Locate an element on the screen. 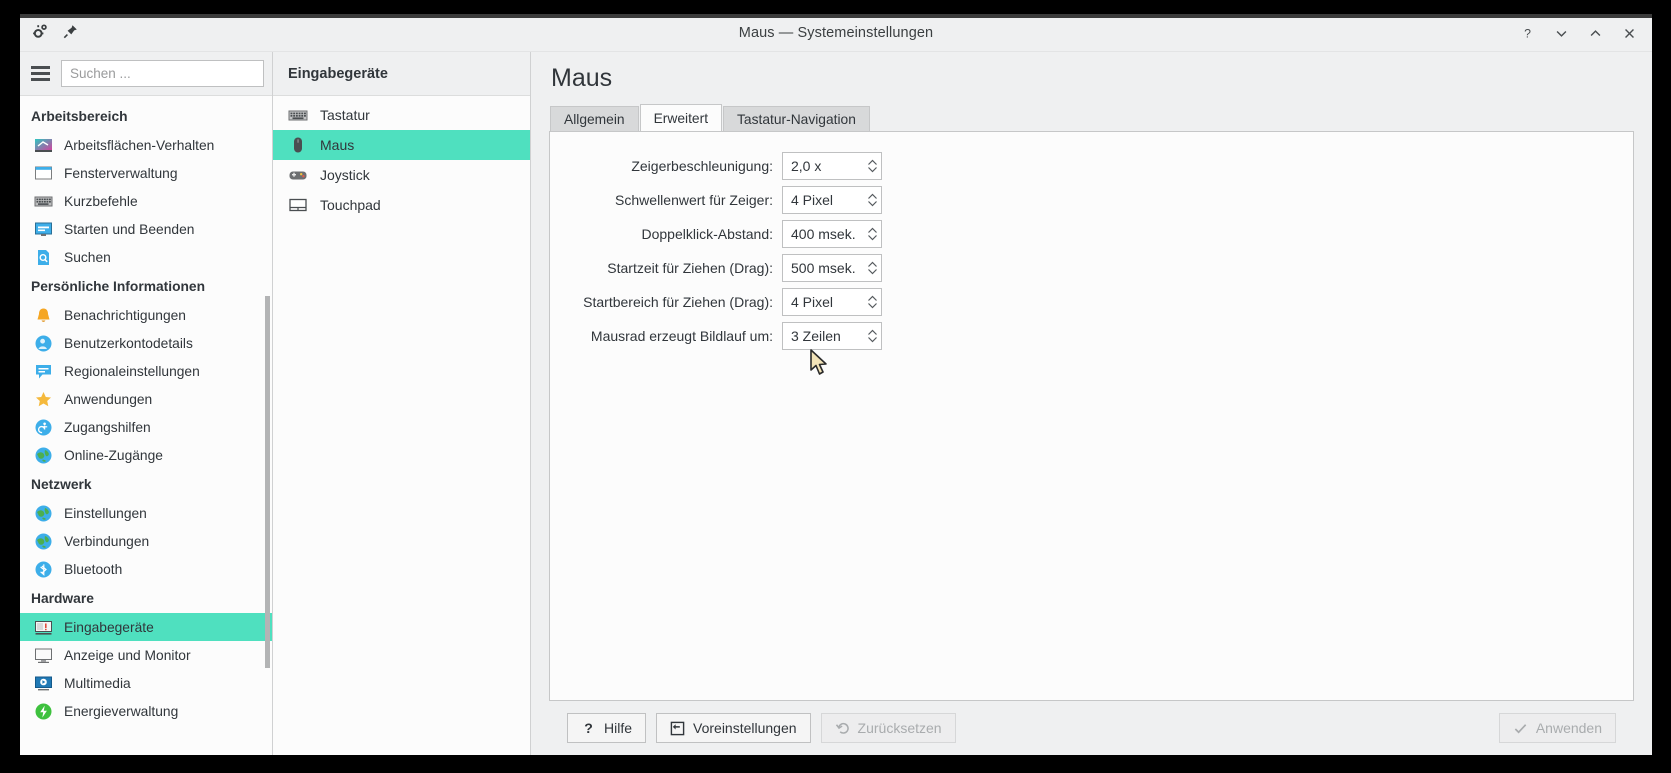 The image size is (1671, 773). sidebar-group-label: Persönliche Informationen is located at coordinates (118, 286).